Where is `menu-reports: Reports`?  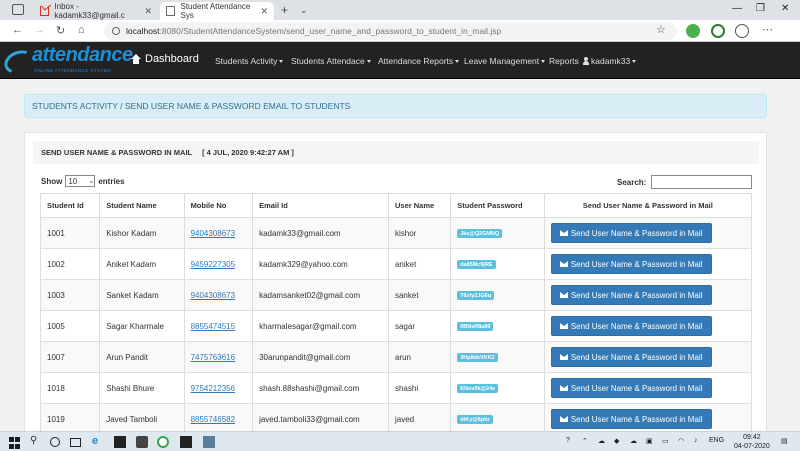
menu-reports: Reports is located at coordinates (564, 61).